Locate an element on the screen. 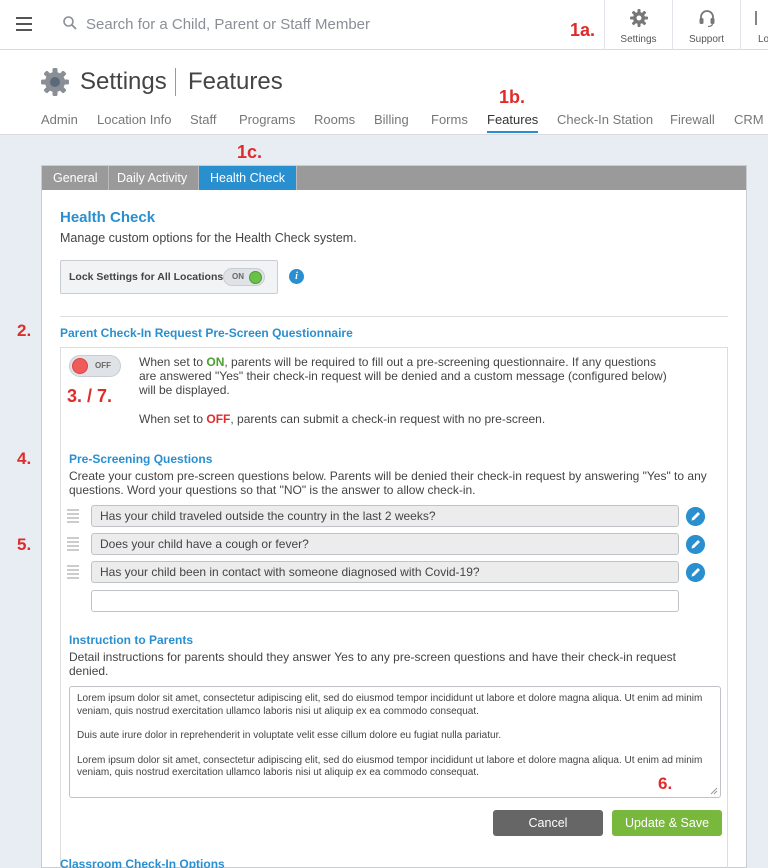  resize-grip-icon is located at coordinates (714, 791).